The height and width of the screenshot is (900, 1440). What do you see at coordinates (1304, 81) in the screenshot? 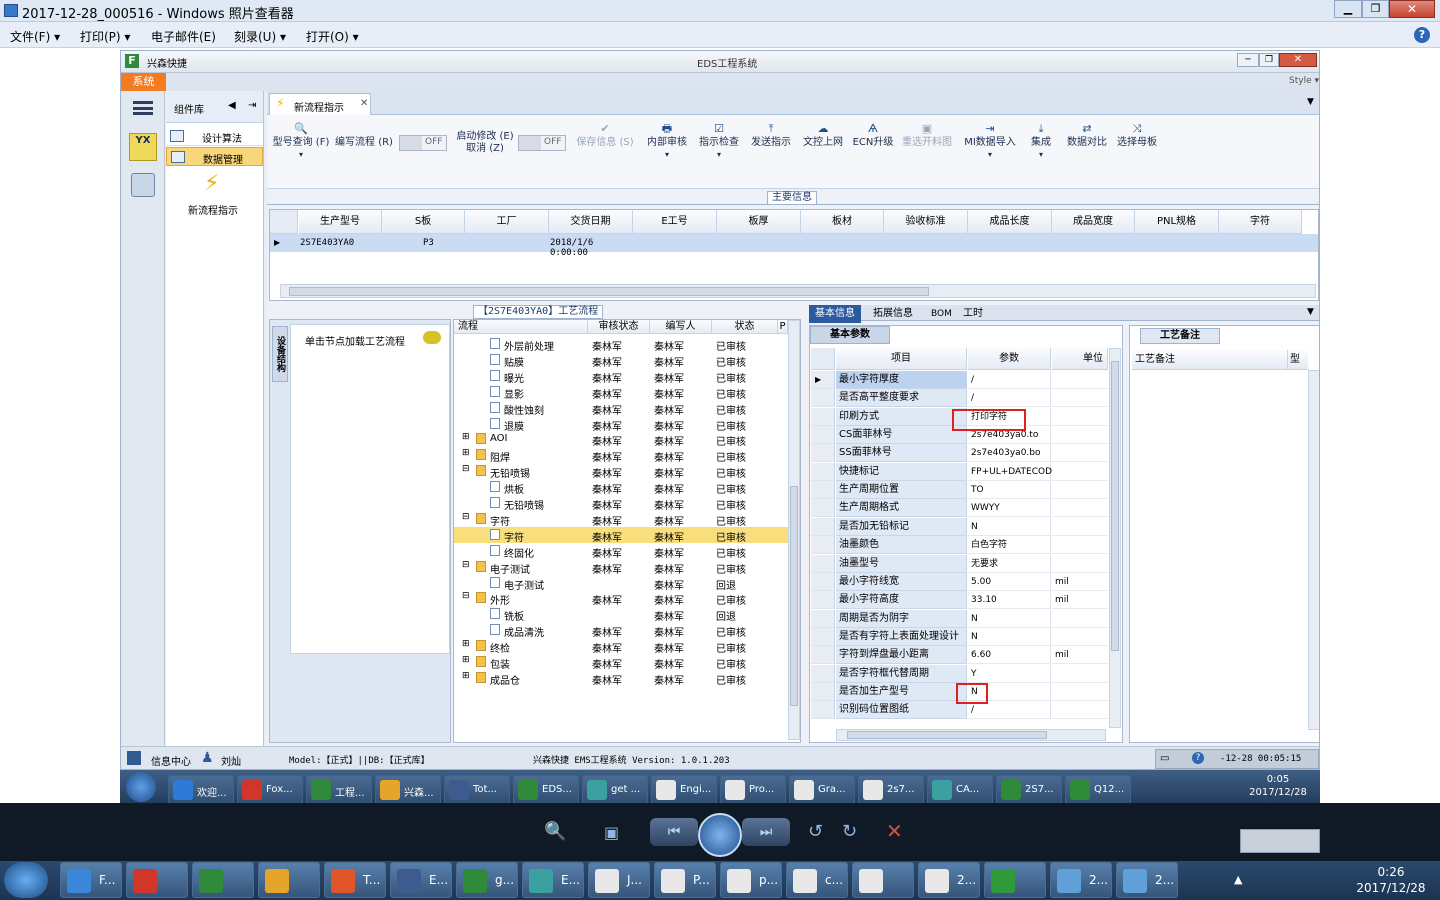
I see `style-dropdown: Style ▾` at bounding box center [1304, 81].